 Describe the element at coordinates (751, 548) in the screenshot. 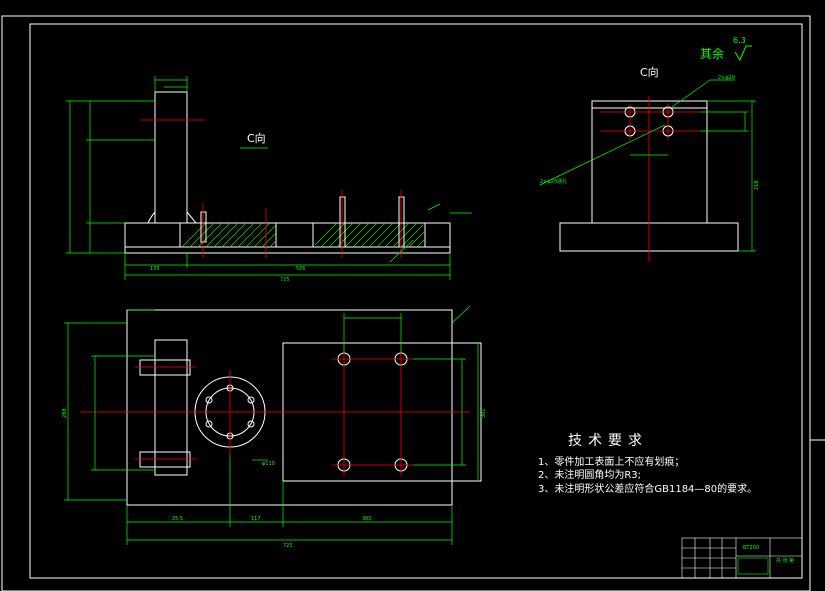

I see `title-block-code: BT200` at that location.